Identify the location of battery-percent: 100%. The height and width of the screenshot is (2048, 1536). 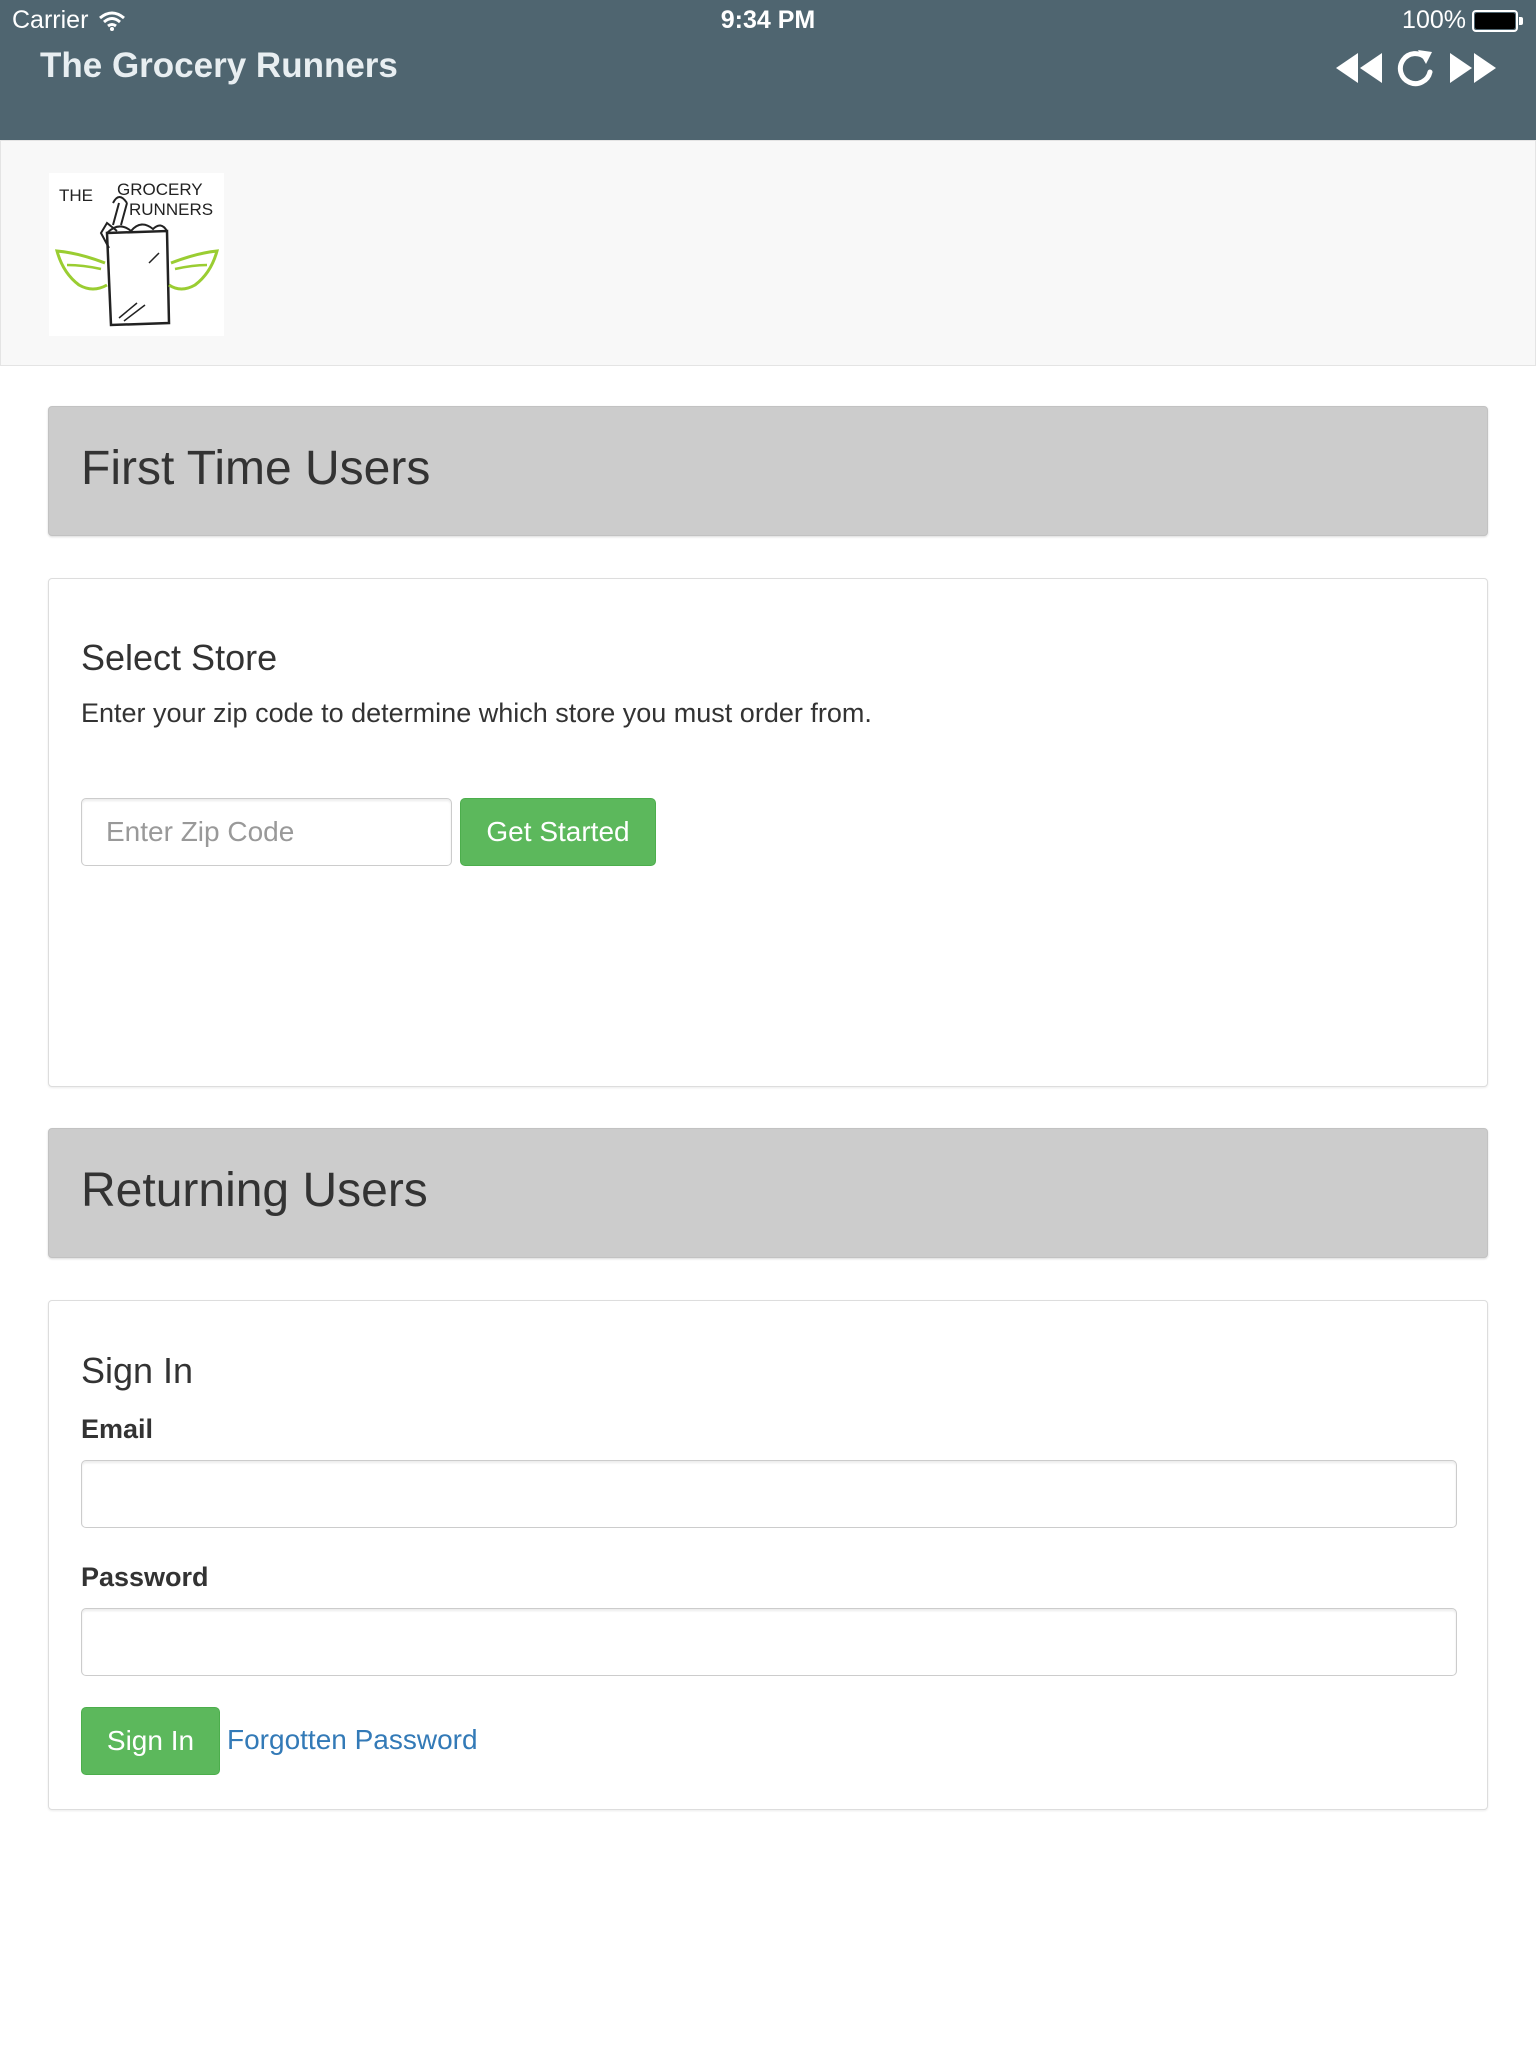
(1434, 20).